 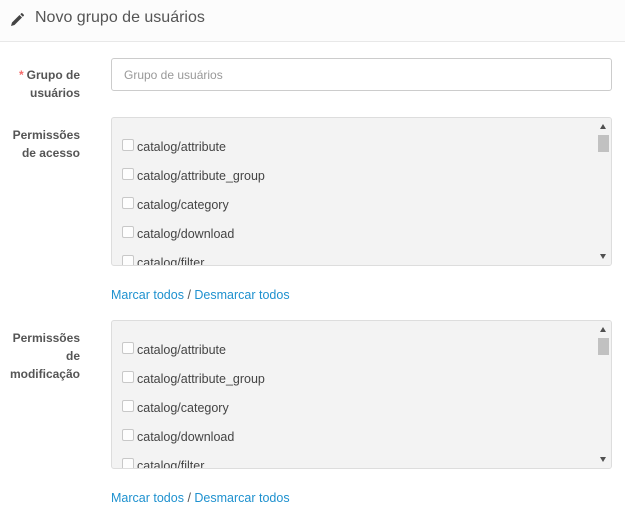 I want to click on required-mark: *, so click(x=21, y=75).